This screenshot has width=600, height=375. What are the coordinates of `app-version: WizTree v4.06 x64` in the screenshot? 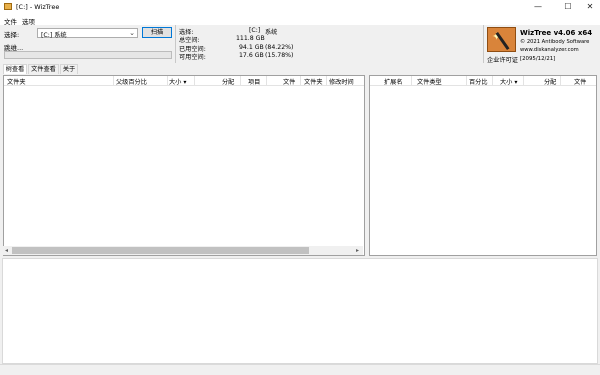 It's located at (556, 33).